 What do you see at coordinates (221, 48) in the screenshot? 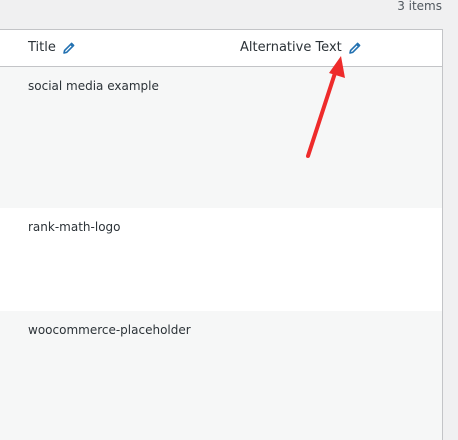
I see `table-header: Title Alternative Text` at bounding box center [221, 48].